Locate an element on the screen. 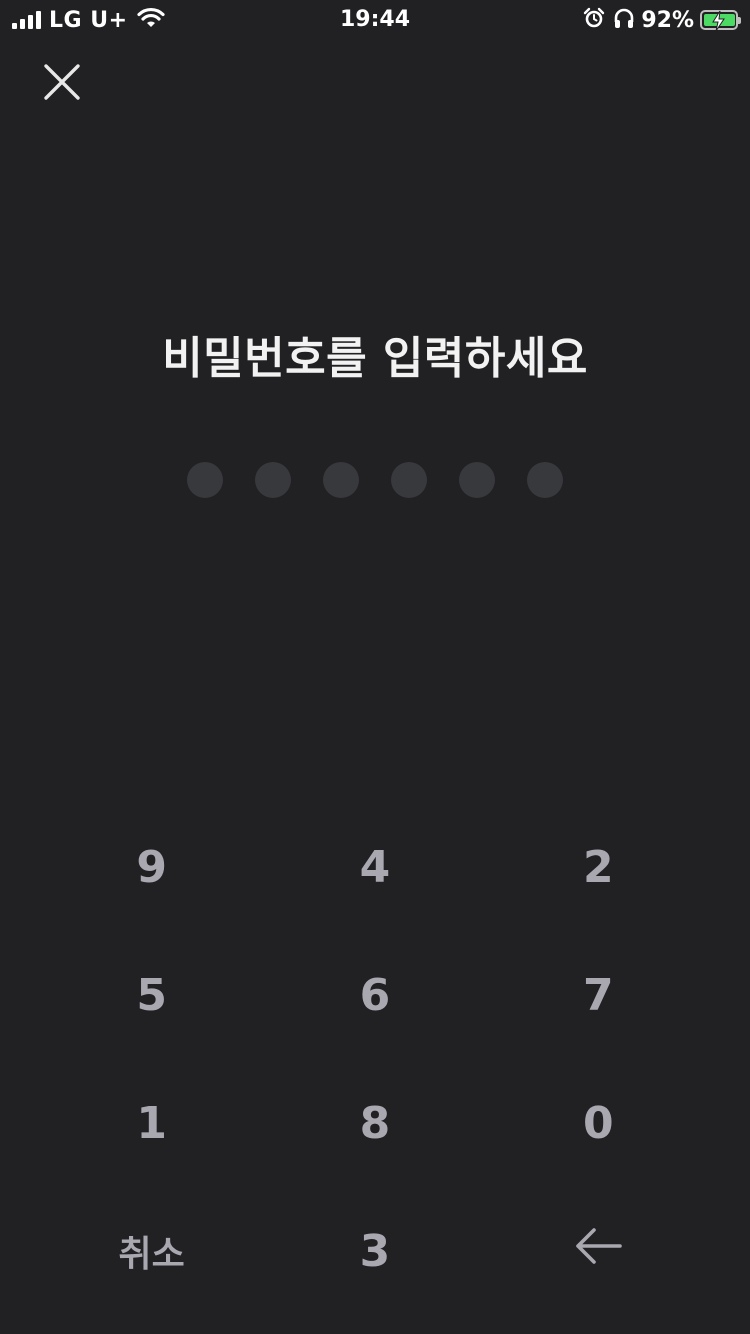 The image size is (750, 1334). backspace-button is located at coordinates (598, 1251).